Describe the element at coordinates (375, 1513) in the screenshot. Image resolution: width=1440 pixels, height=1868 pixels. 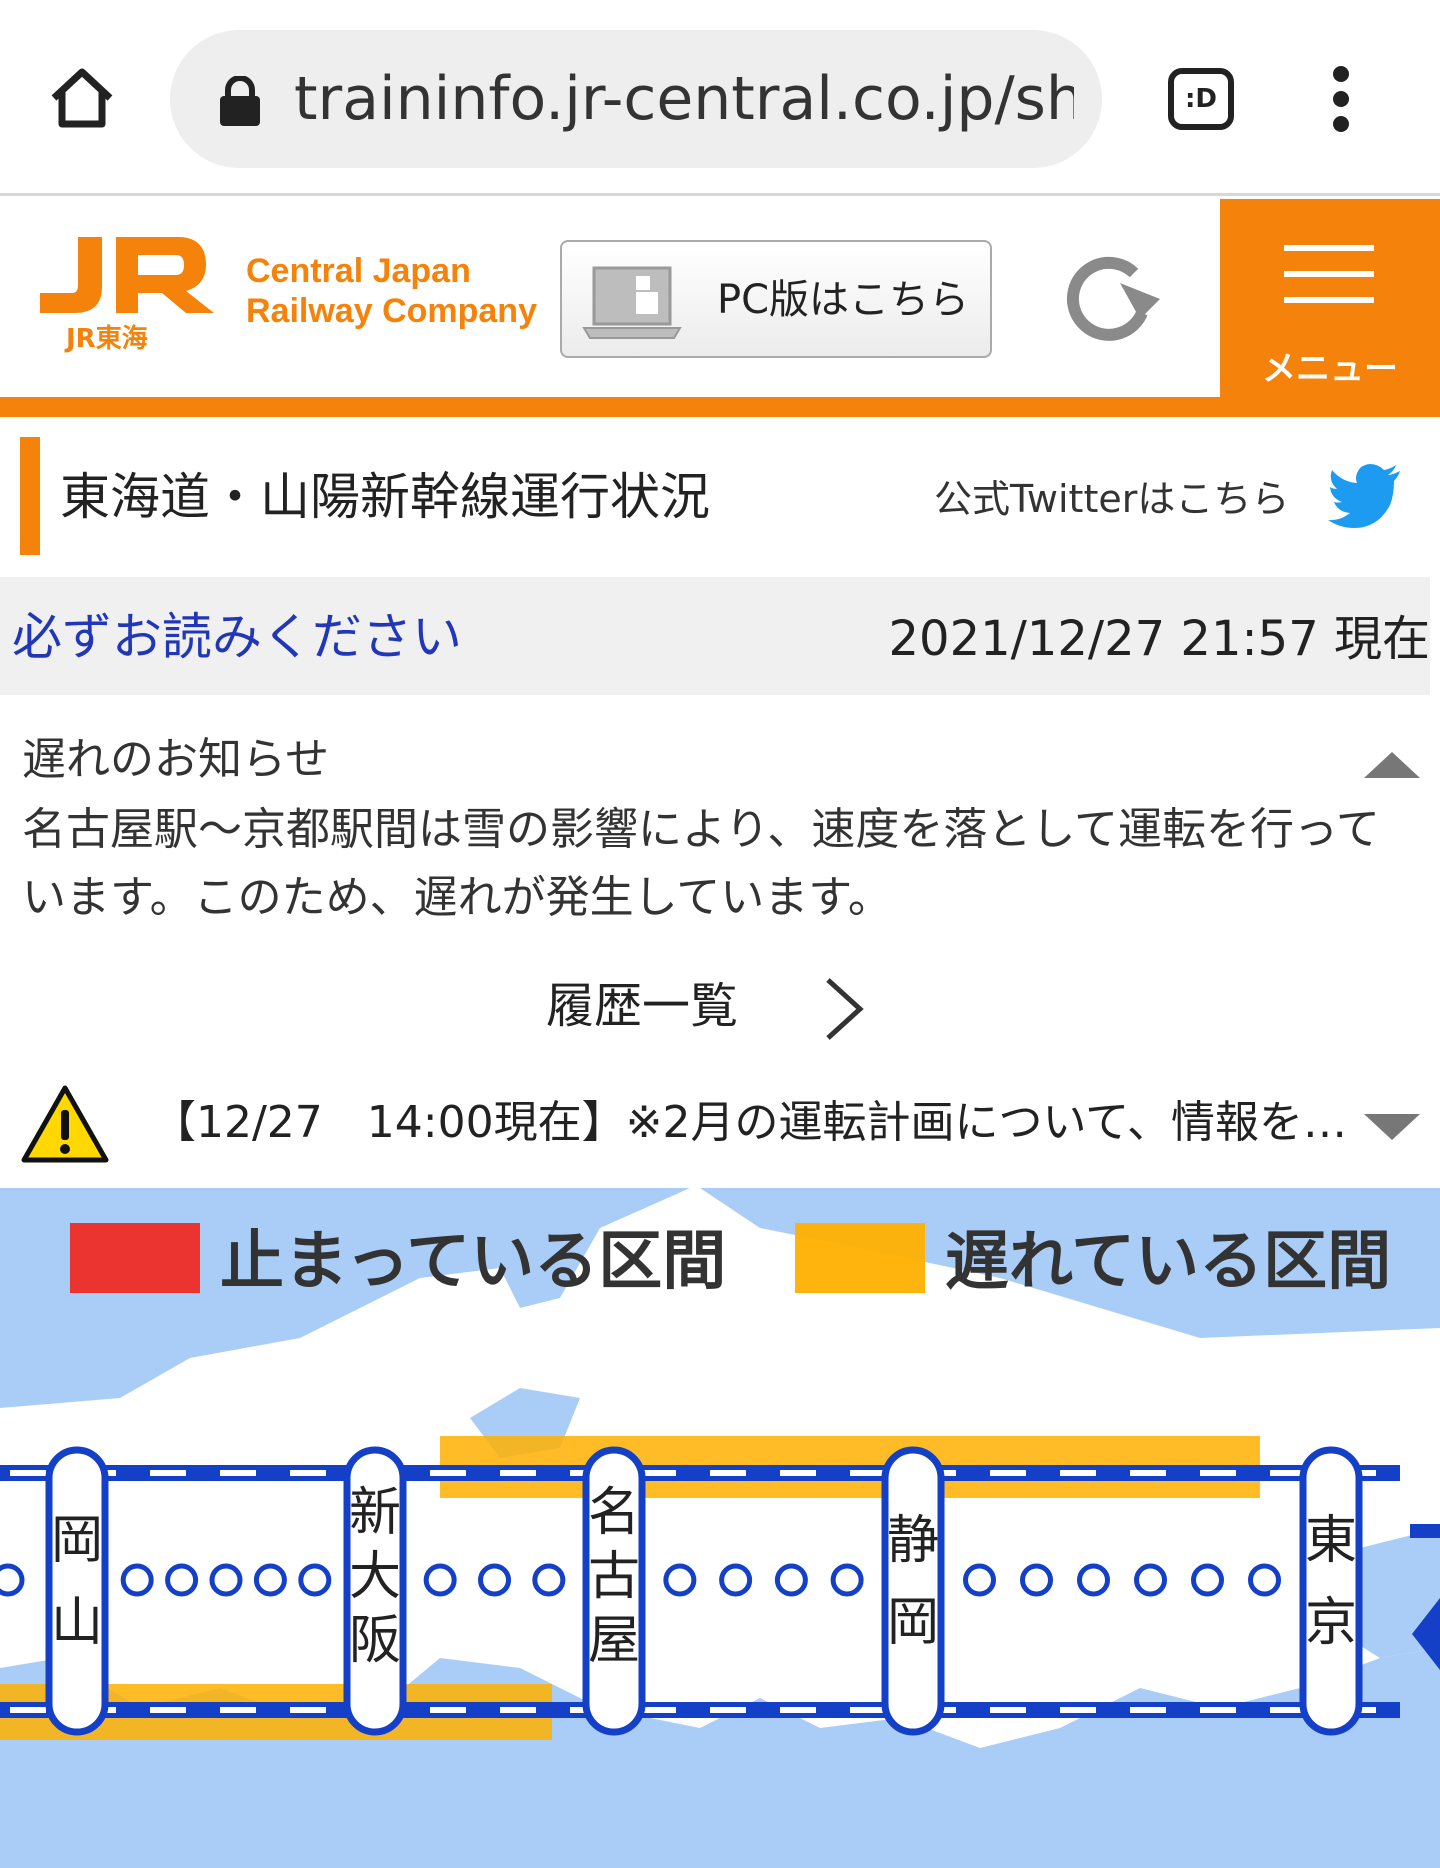
I see `station-name-char: 新` at that location.